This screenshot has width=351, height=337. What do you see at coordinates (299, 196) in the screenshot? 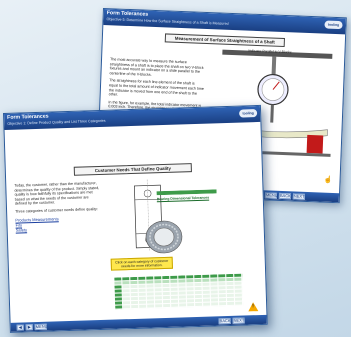
I see `back-next-button: NEXT` at bounding box center [299, 196].